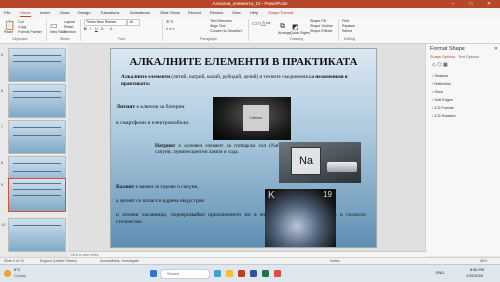 The image size is (500, 282). Describe the element at coordinates (280, 12) in the screenshot. I see `tab-shape-format: Shape Format` at that location.